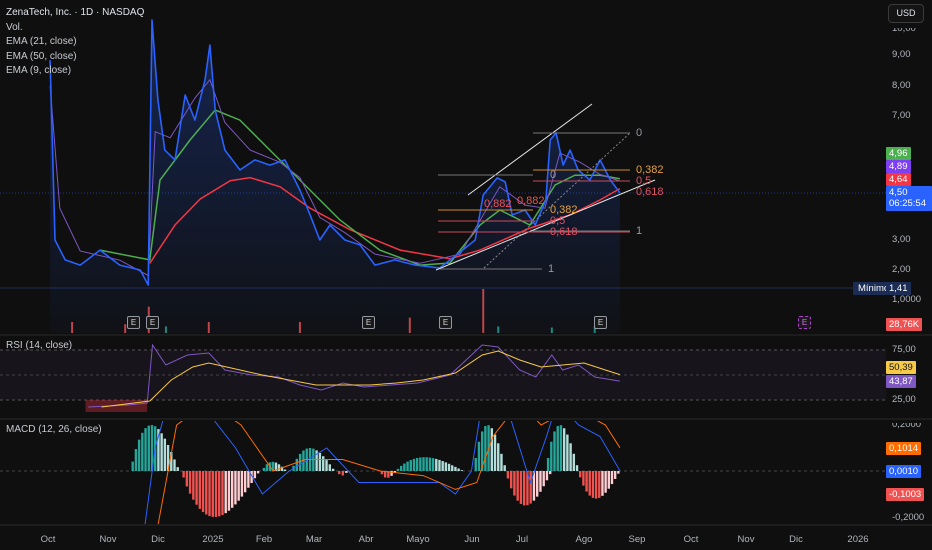 The height and width of the screenshot is (550, 932). Describe the element at coordinates (907, 203) in the screenshot. I see `bar-countdown: 06:25:54` at that location.